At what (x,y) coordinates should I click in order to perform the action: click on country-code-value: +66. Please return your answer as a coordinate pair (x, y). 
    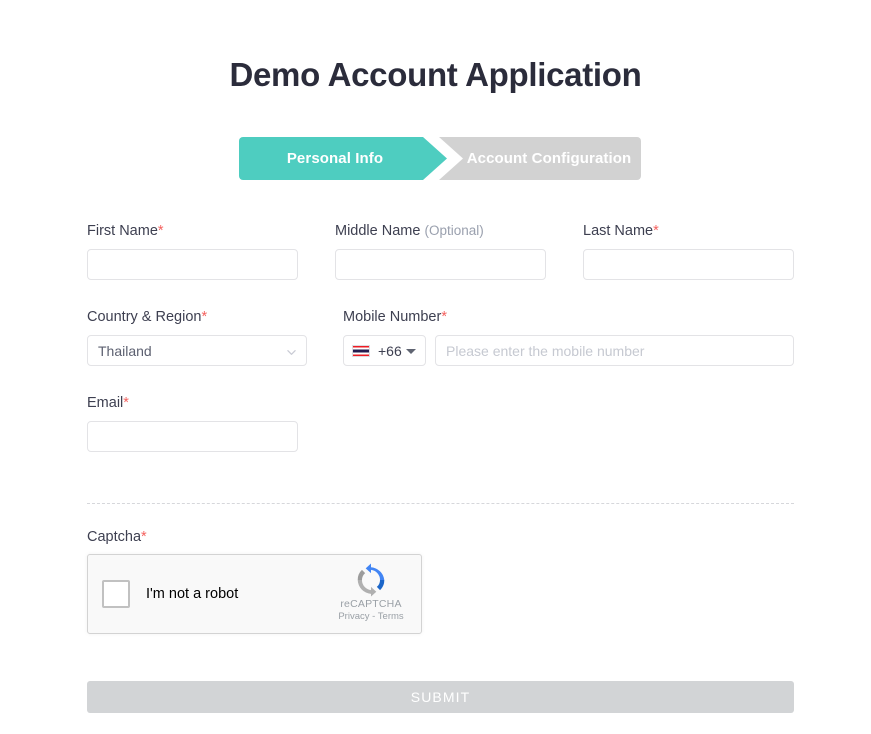
    Looking at the image, I should click on (390, 350).